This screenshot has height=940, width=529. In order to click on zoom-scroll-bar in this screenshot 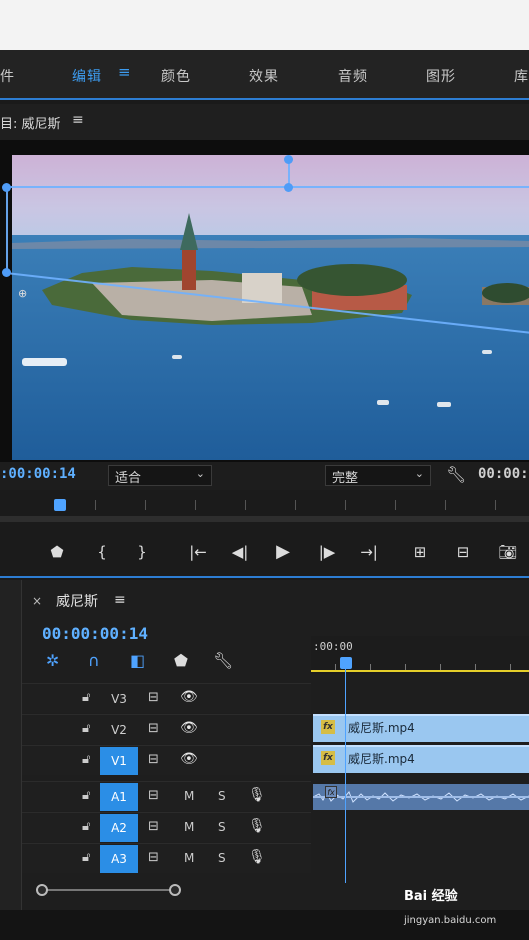, I will do `click(109, 890)`.